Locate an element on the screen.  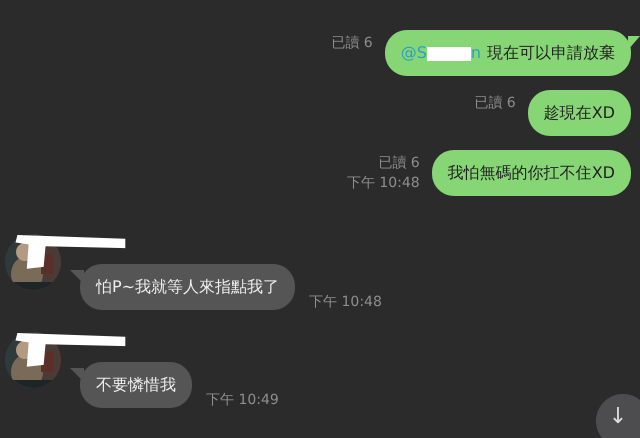
redaction-mark is located at coordinates (448, 53).